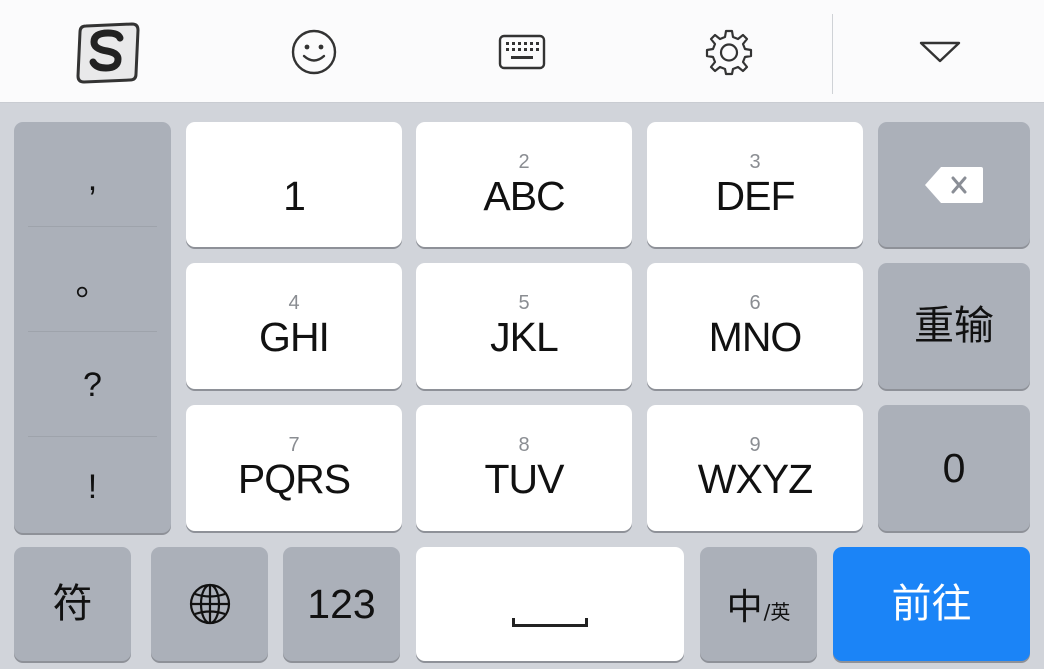 Image resolution: width=1044 pixels, height=669 pixels. I want to click on key-letters: WXYZ, so click(755, 479).